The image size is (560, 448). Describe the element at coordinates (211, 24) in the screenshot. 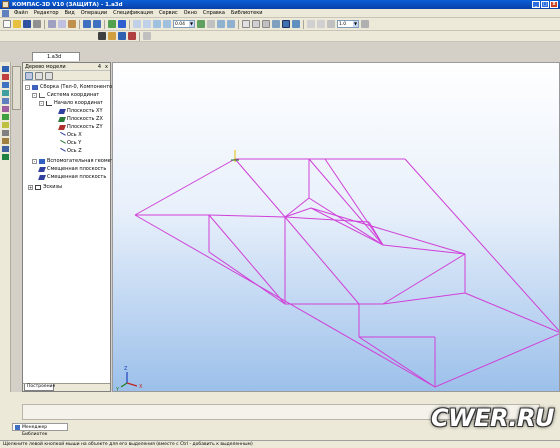

I see `pan-icon` at that location.